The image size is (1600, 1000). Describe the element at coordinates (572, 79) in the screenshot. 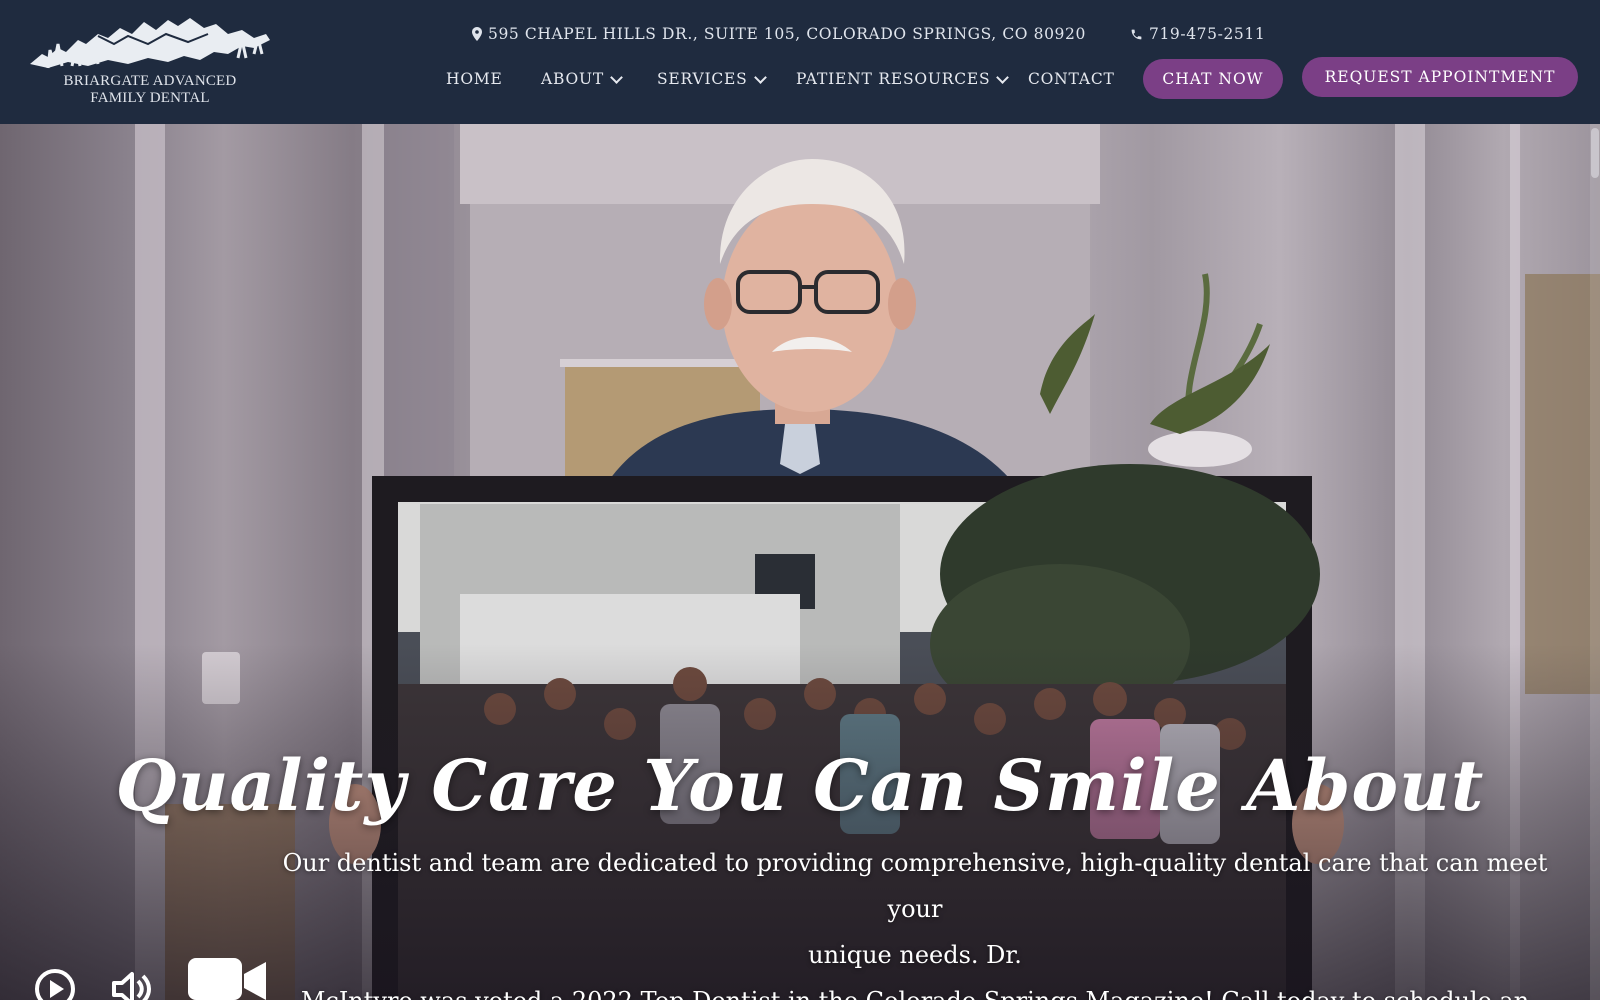

I see `nav-label: ABOUT` at that location.